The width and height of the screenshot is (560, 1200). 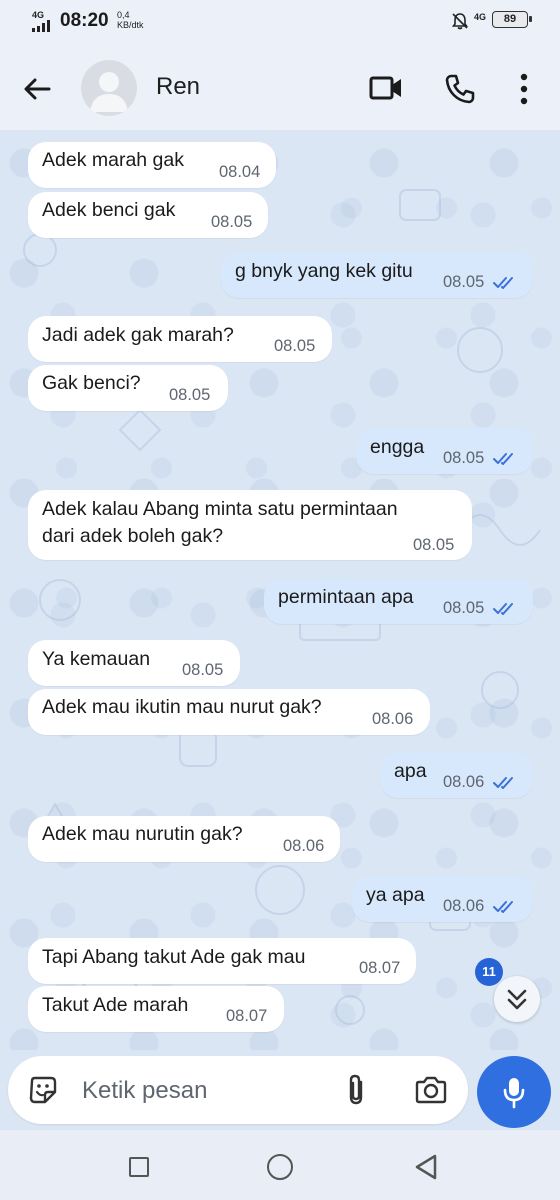 I want to click on message-bubble: Gak benci? 08.05, so click(x=128, y=388).